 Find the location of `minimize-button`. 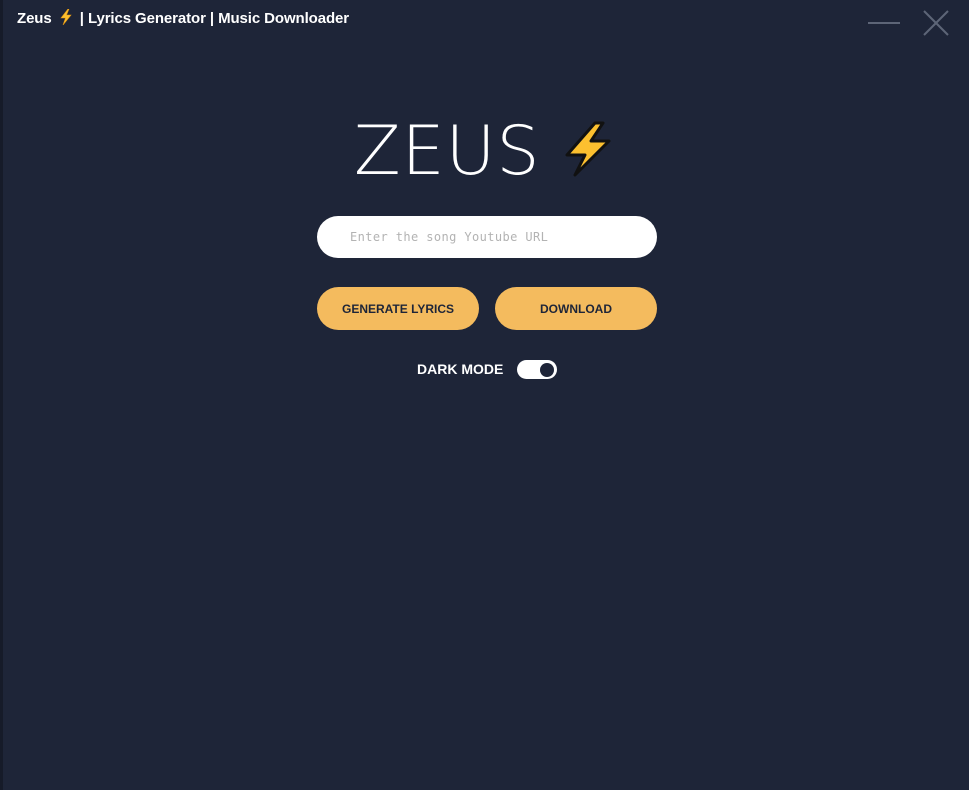

minimize-button is located at coordinates (884, 23).